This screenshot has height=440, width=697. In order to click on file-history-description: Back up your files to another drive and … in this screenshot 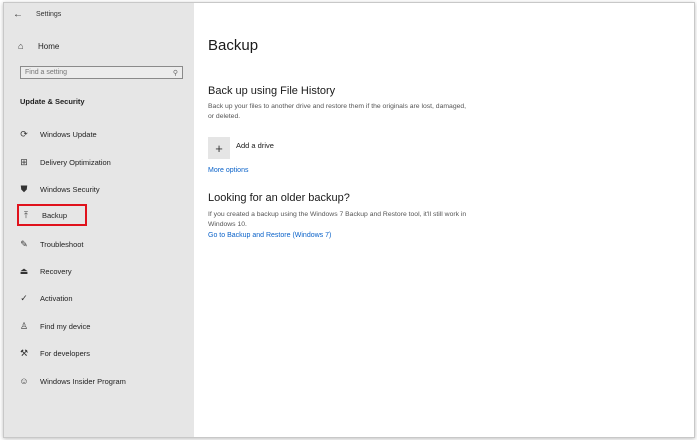, I will do `click(337, 111)`.